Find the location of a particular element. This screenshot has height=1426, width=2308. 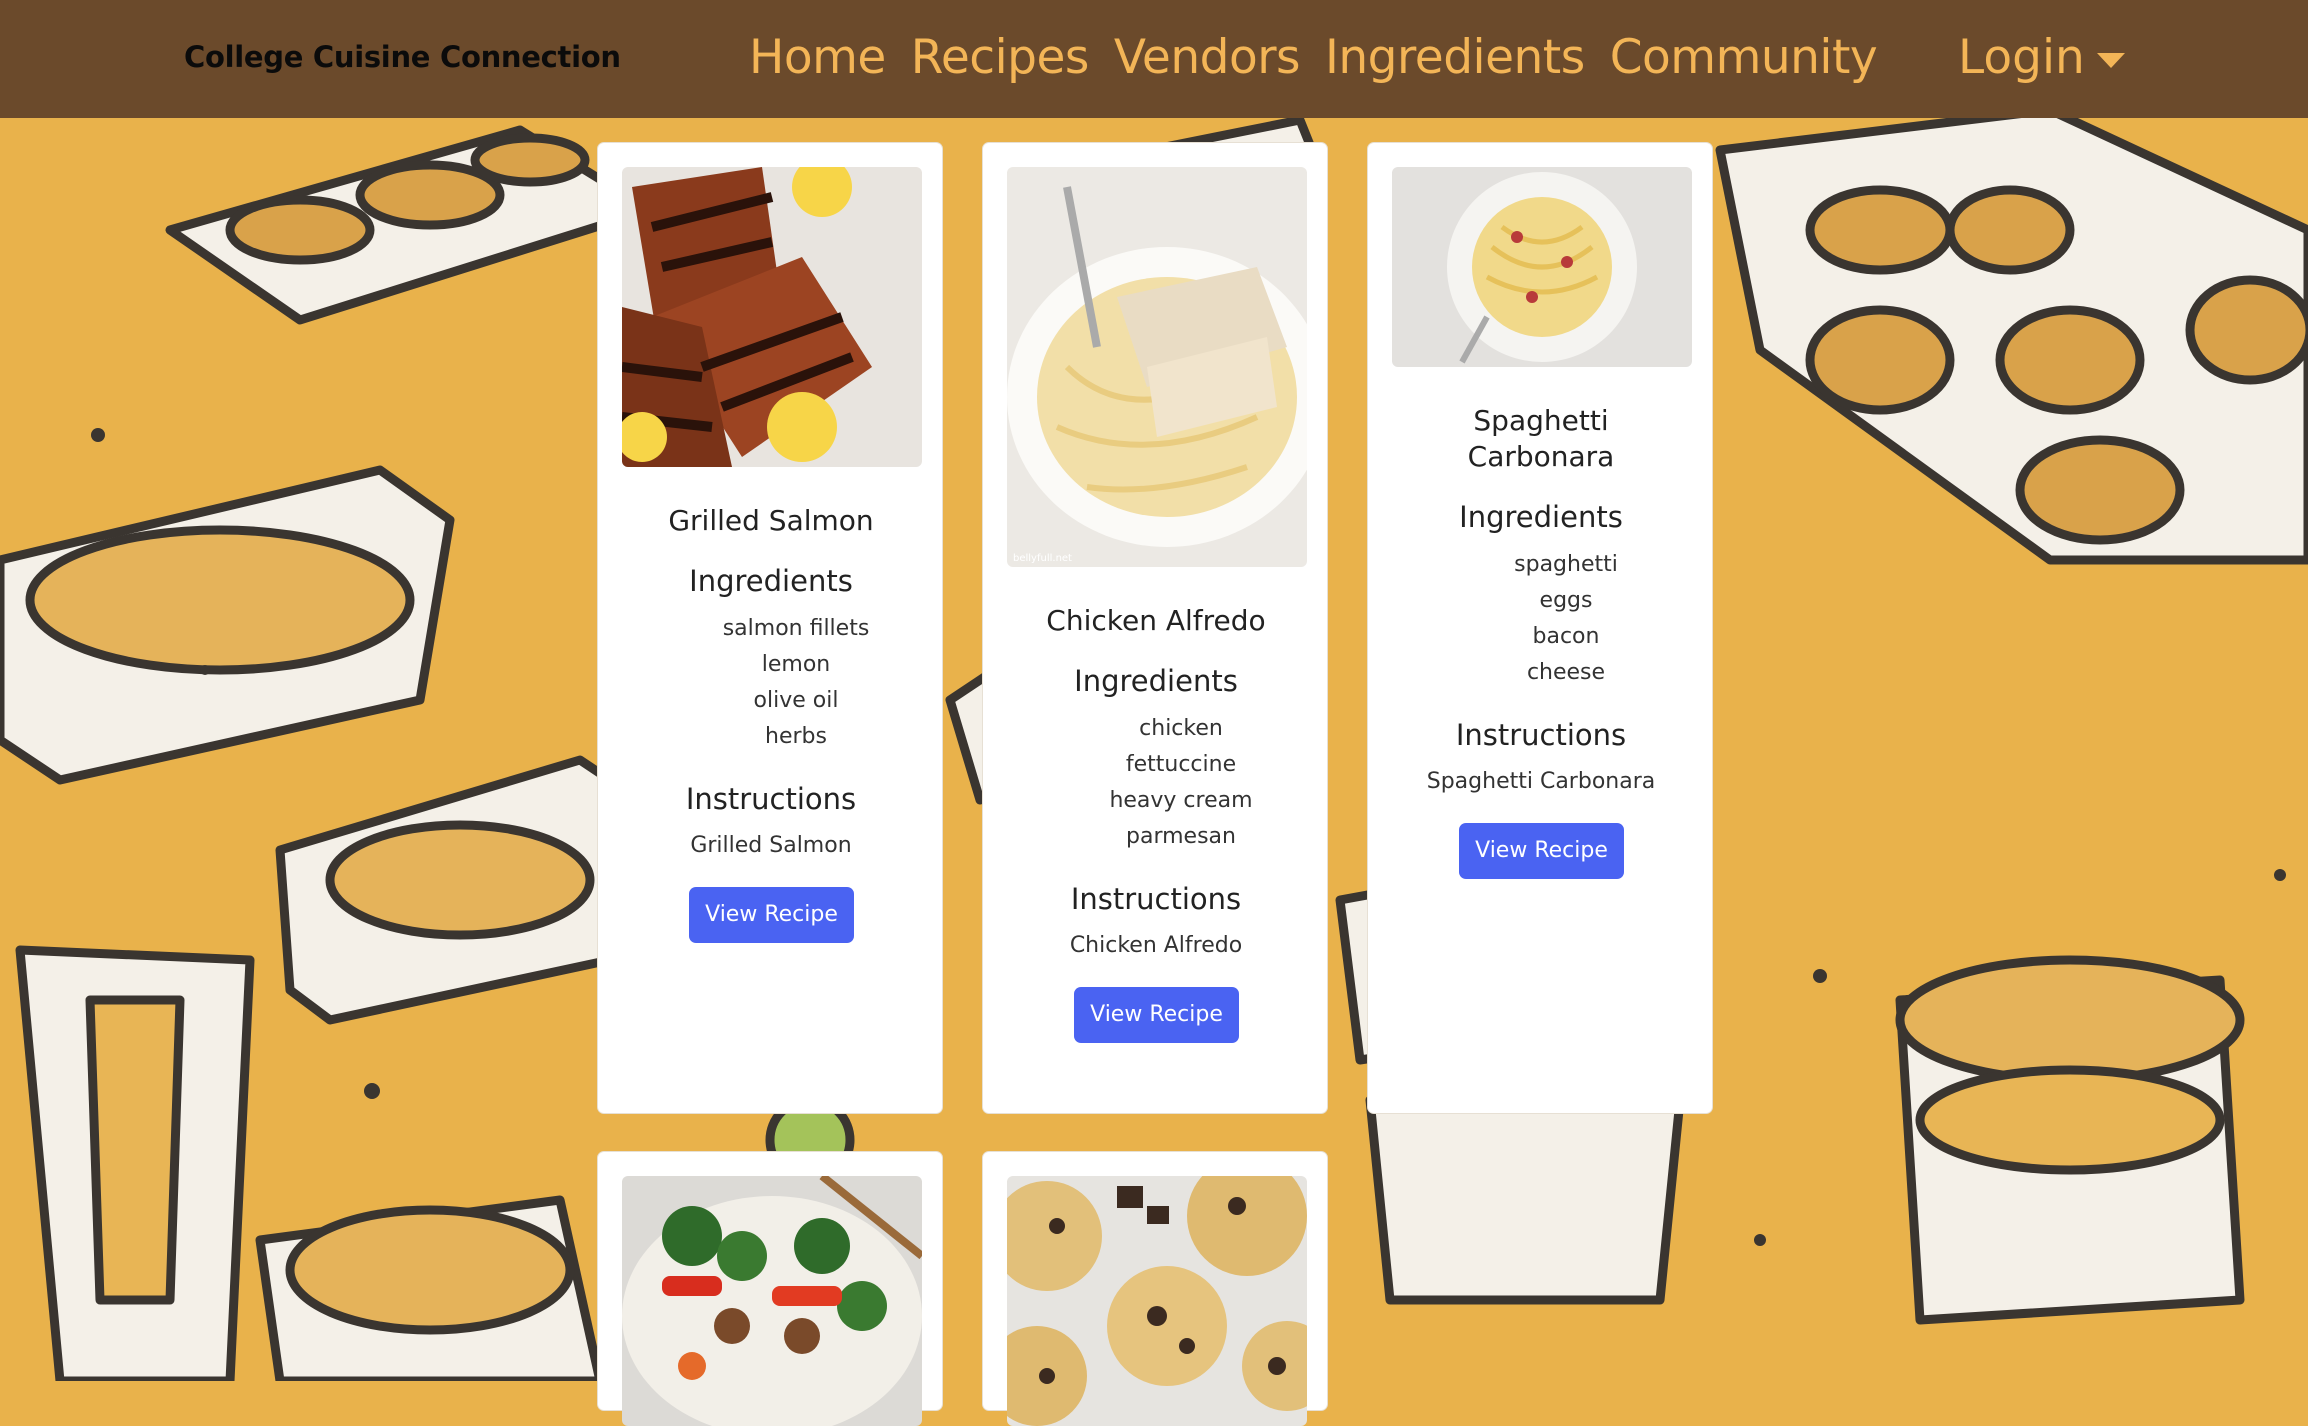

instructions-text: Chicken Alfredo is located at coordinates (1156, 945).